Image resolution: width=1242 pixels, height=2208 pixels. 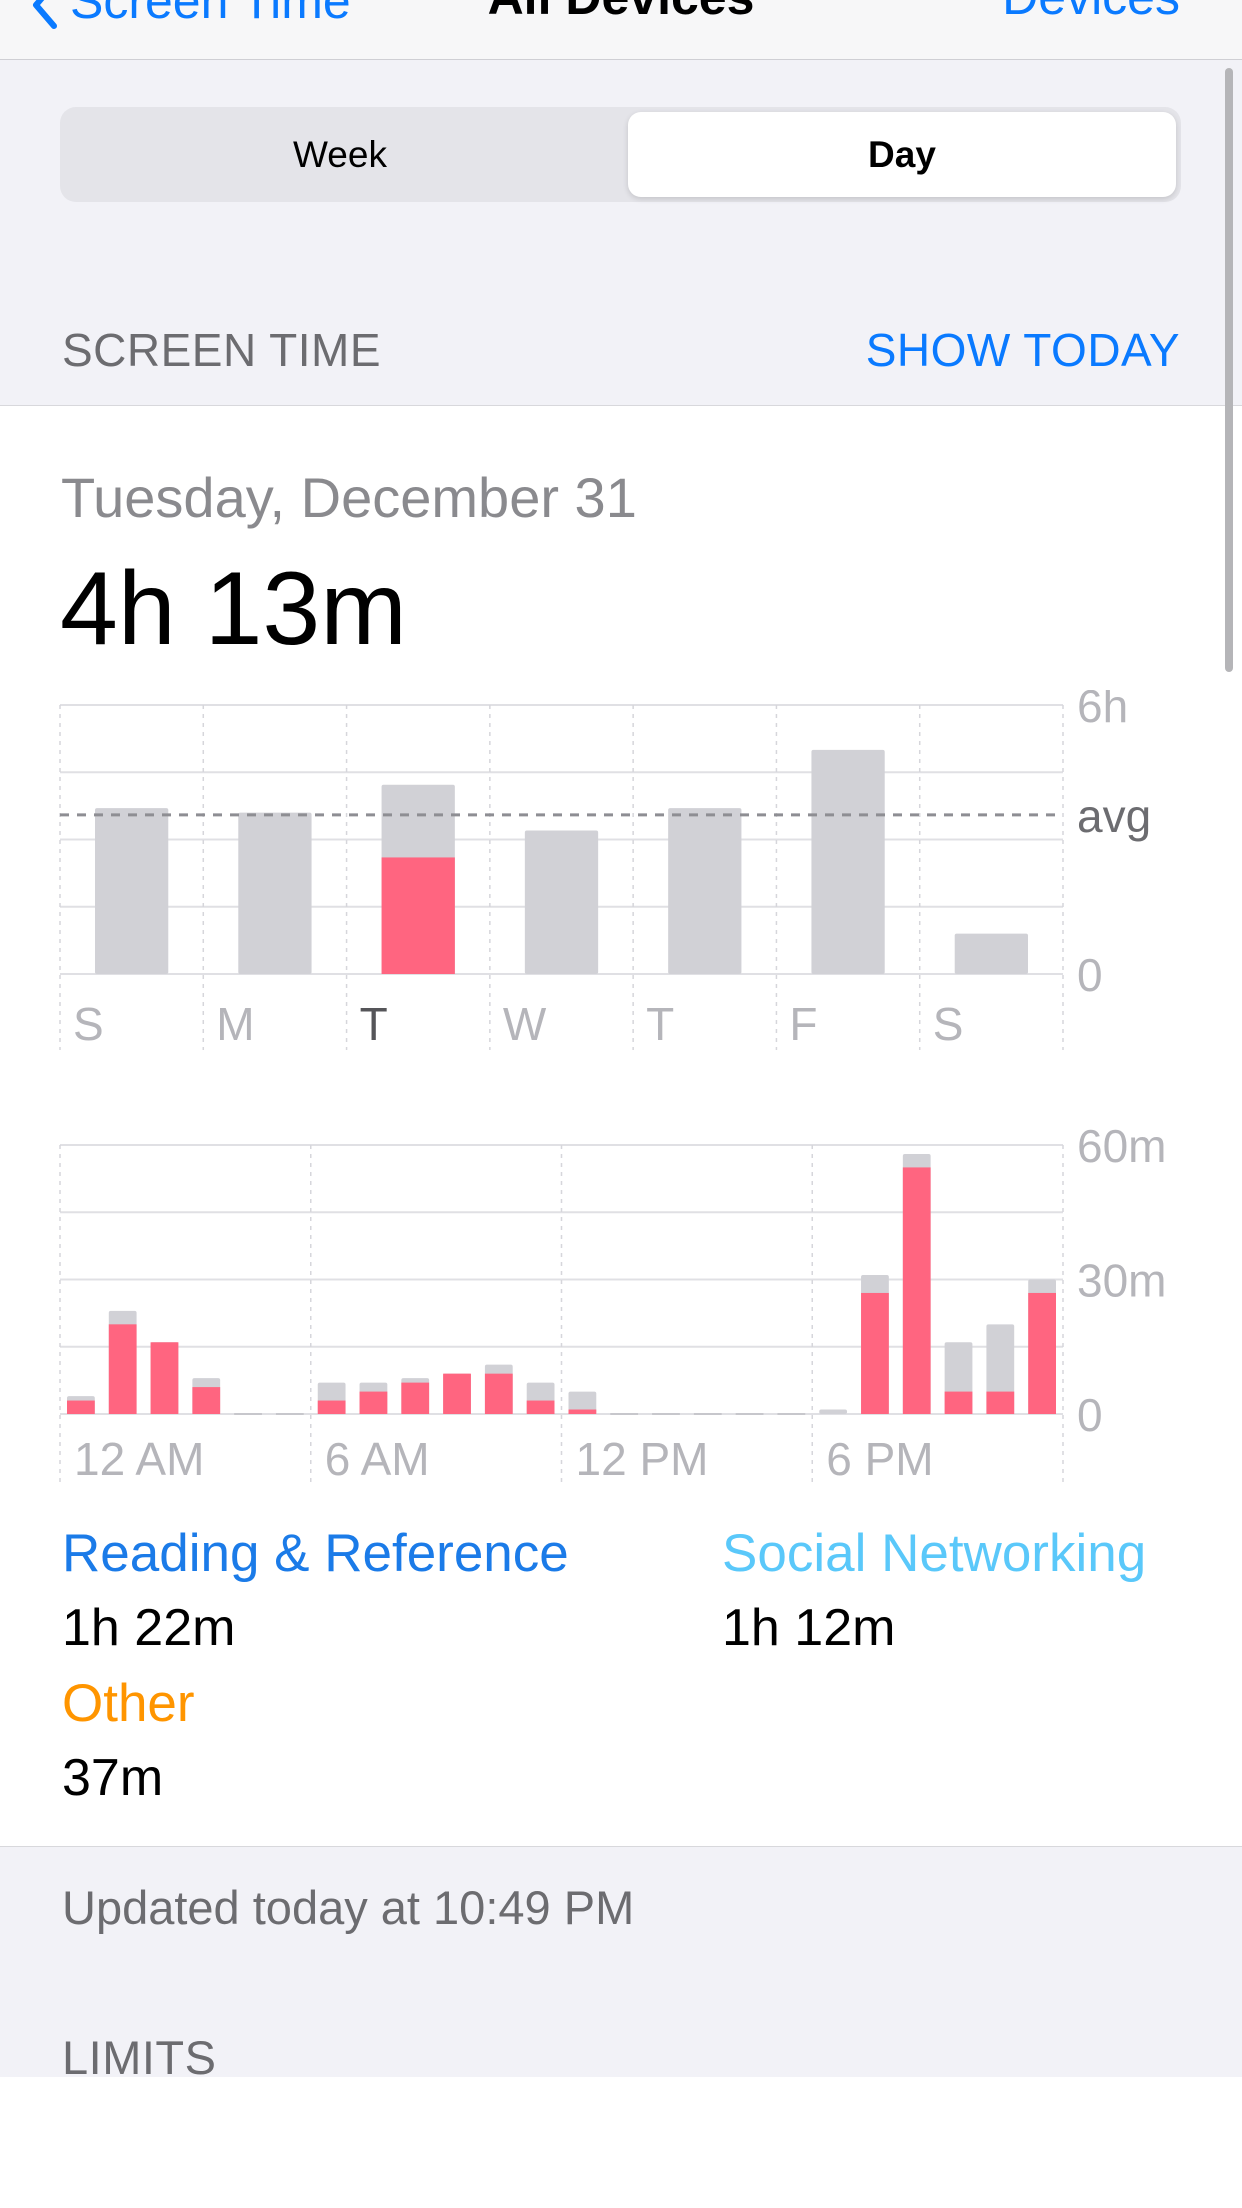 I want to click on nav-bar: Screen Time All Devices Devices, so click(x=621, y=30).